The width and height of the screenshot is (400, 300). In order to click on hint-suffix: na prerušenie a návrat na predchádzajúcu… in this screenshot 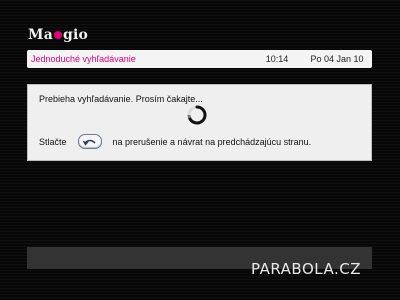, I will do `click(212, 141)`.